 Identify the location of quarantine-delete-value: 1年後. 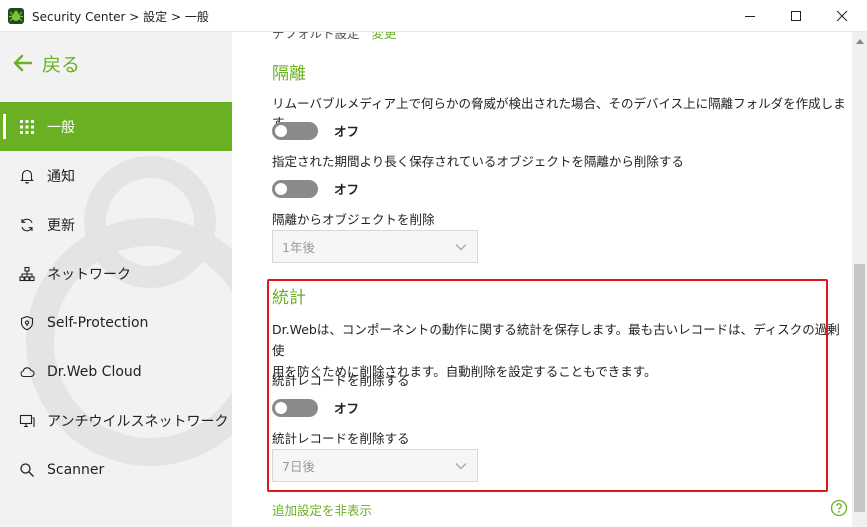
(298, 247).